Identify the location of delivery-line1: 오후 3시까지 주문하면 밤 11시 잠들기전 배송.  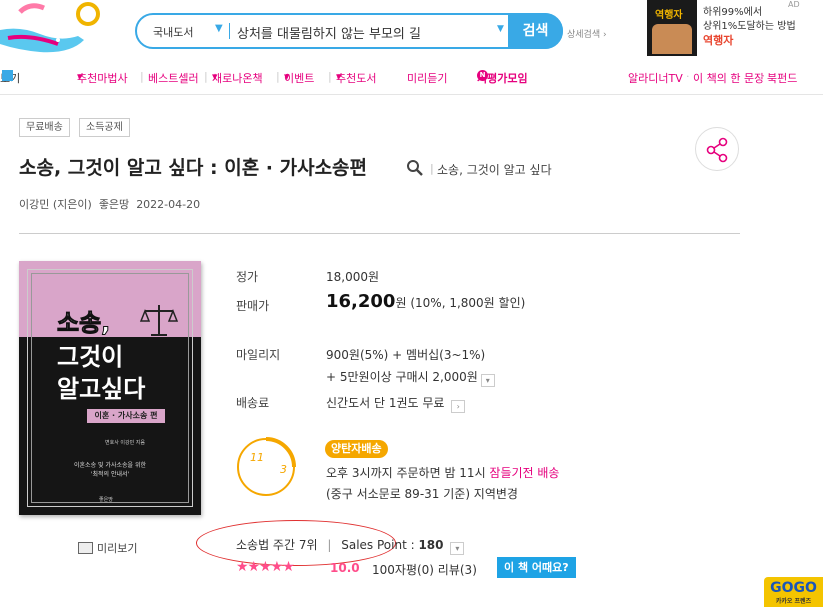
(443, 473).